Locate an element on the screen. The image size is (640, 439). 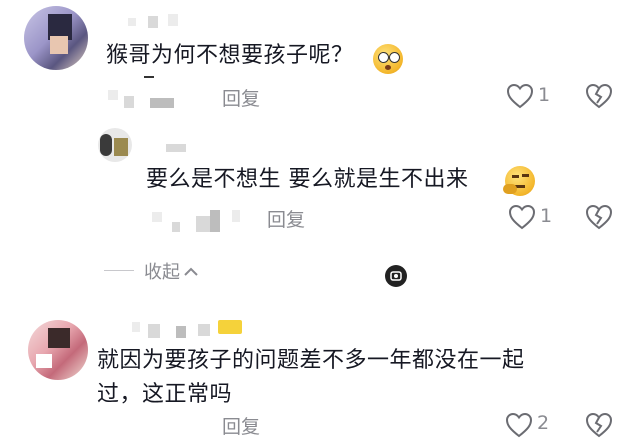
like-count: 2 is located at coordinates (543, 423).